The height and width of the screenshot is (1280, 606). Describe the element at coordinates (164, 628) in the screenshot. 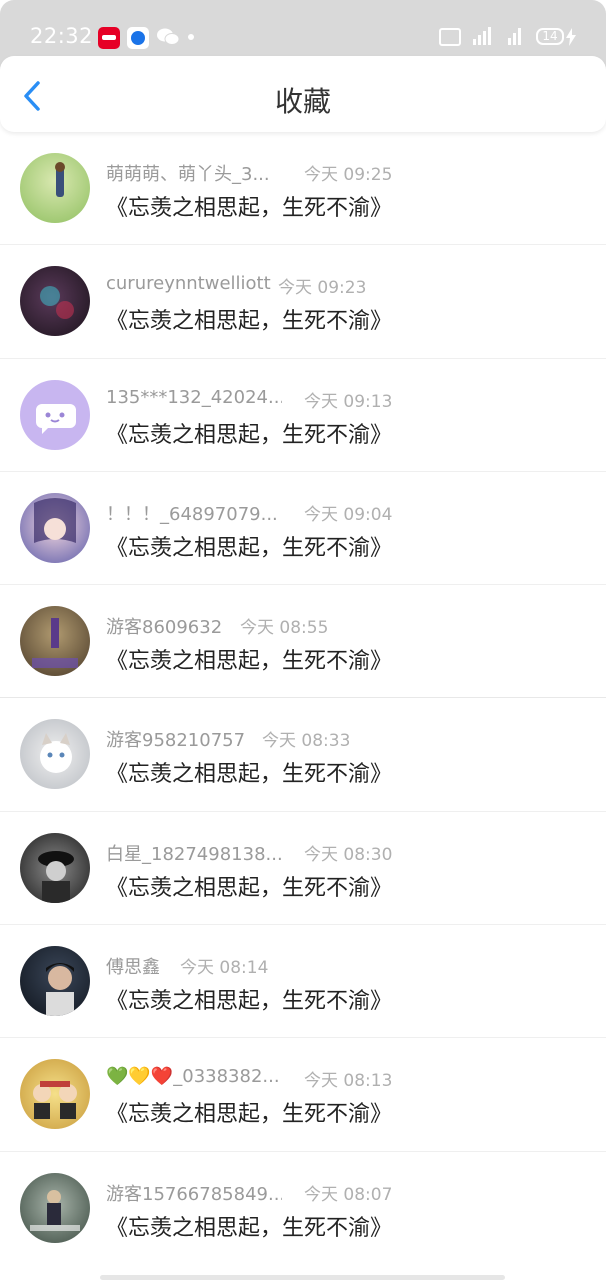

I see `user-name: 游客8609632` at that location.